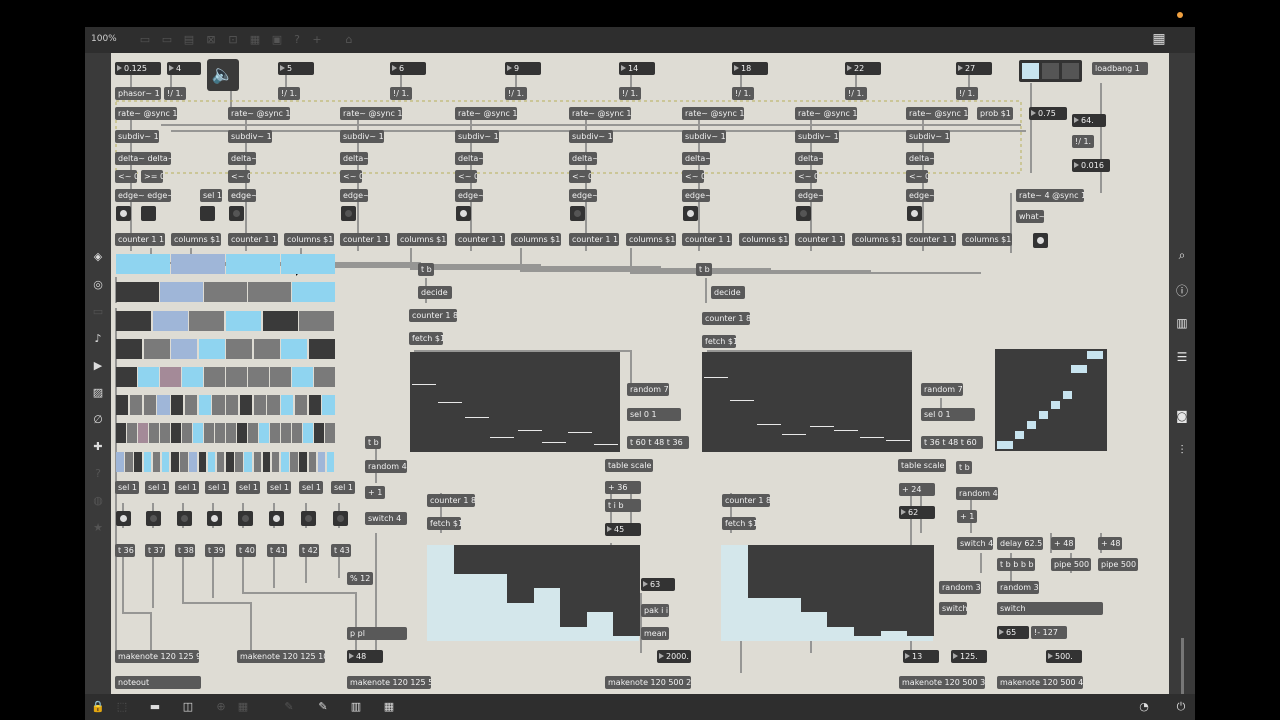 The image size is (1280, 720). I want to click on align-icon: ⊡, so click(233, 40).